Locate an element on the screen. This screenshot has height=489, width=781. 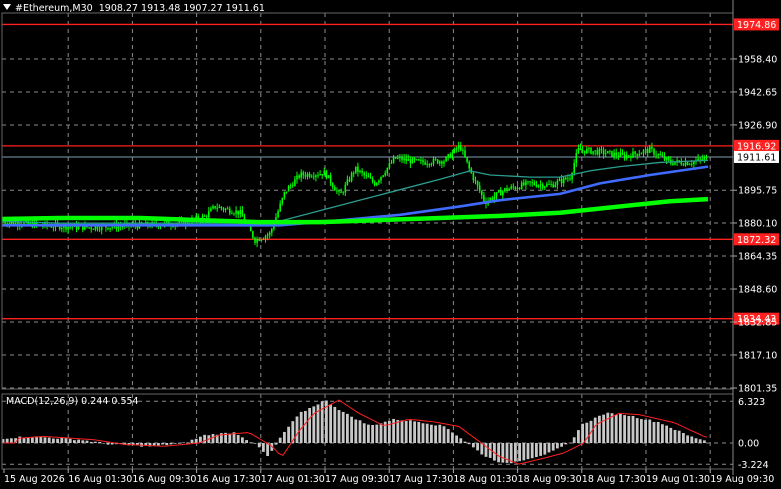
macd-tick-label: 0.00 is located at coordinates (748, 444).